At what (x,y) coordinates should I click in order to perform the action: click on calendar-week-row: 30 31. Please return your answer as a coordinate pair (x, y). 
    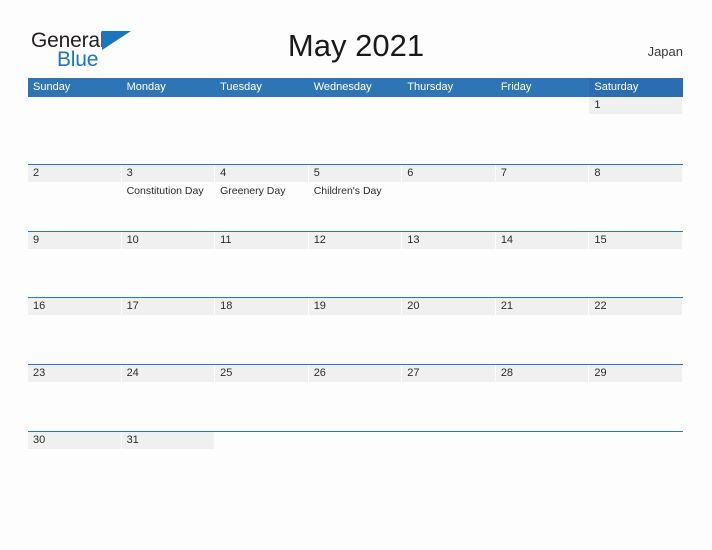
    Looking at the image, I should click on (355, 464).